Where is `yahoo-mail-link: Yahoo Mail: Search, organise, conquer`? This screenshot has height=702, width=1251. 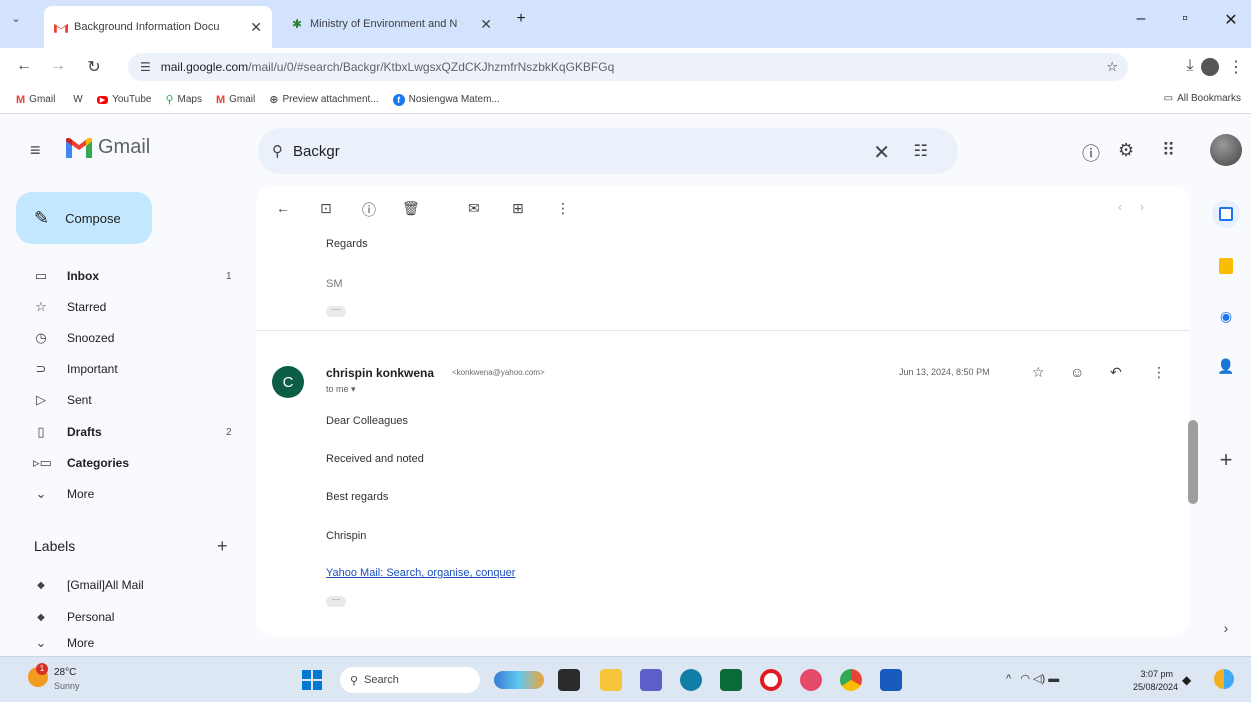 yahoo-mail-link: Yahoo Mail: Search, organise, conquer is located at coordinates (420, 573).